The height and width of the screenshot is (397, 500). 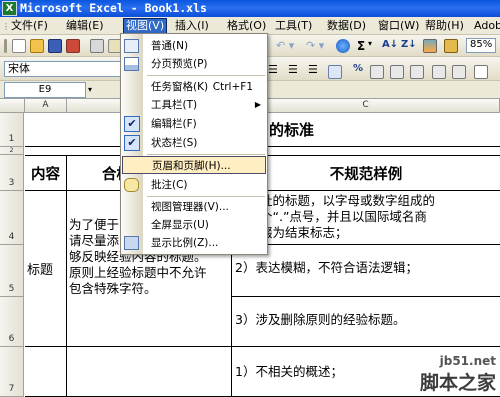 What do you see at coordinates (131, 46) in the screenshot?
I see `normal-view-icon` at bounding box center [131, 46].